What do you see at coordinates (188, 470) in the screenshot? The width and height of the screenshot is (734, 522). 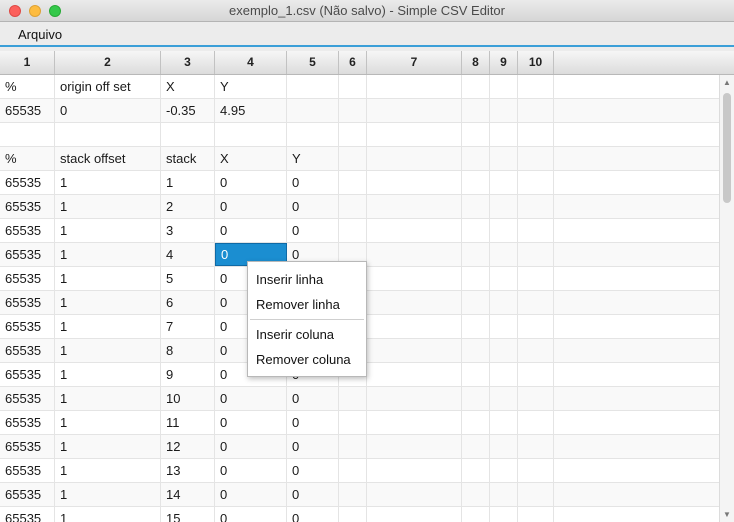 I see `table-cell: 13` at bounding box center [188, 470].